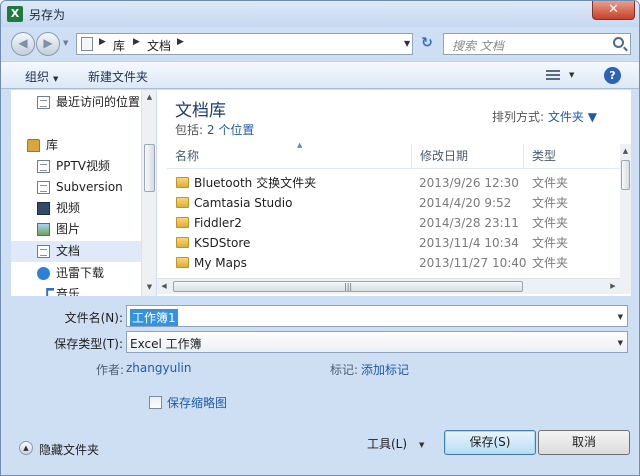  Describe the element at coordinates (43, 187) in the screenshot. I see `document-icon` at that location.